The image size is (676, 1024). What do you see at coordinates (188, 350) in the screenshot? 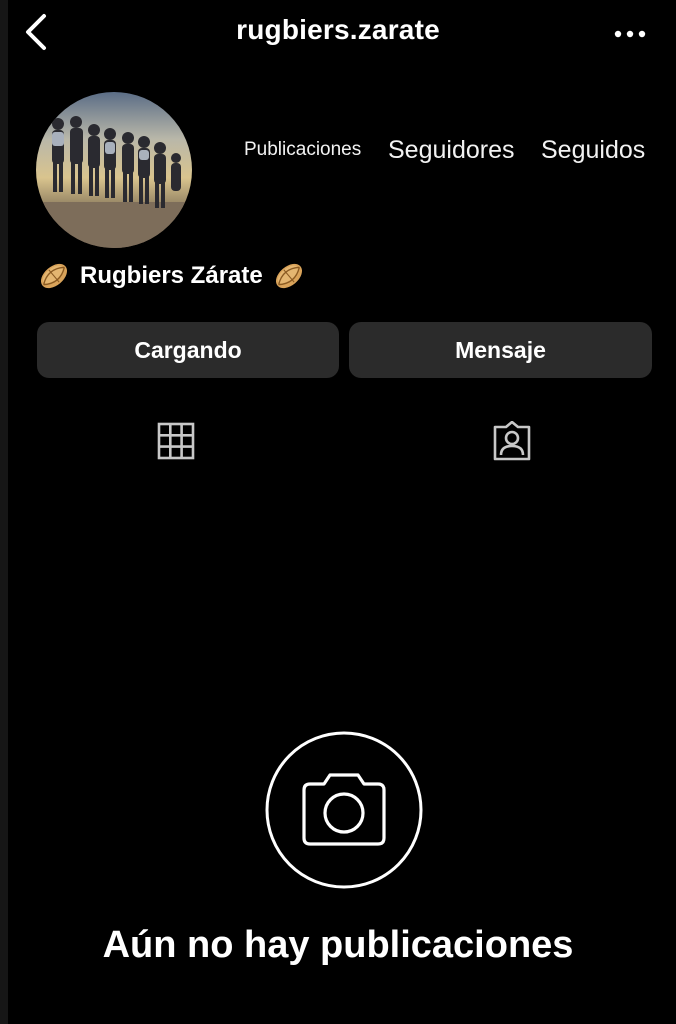
I see `loading-button: Cargando` at bounding box center [188, 350].